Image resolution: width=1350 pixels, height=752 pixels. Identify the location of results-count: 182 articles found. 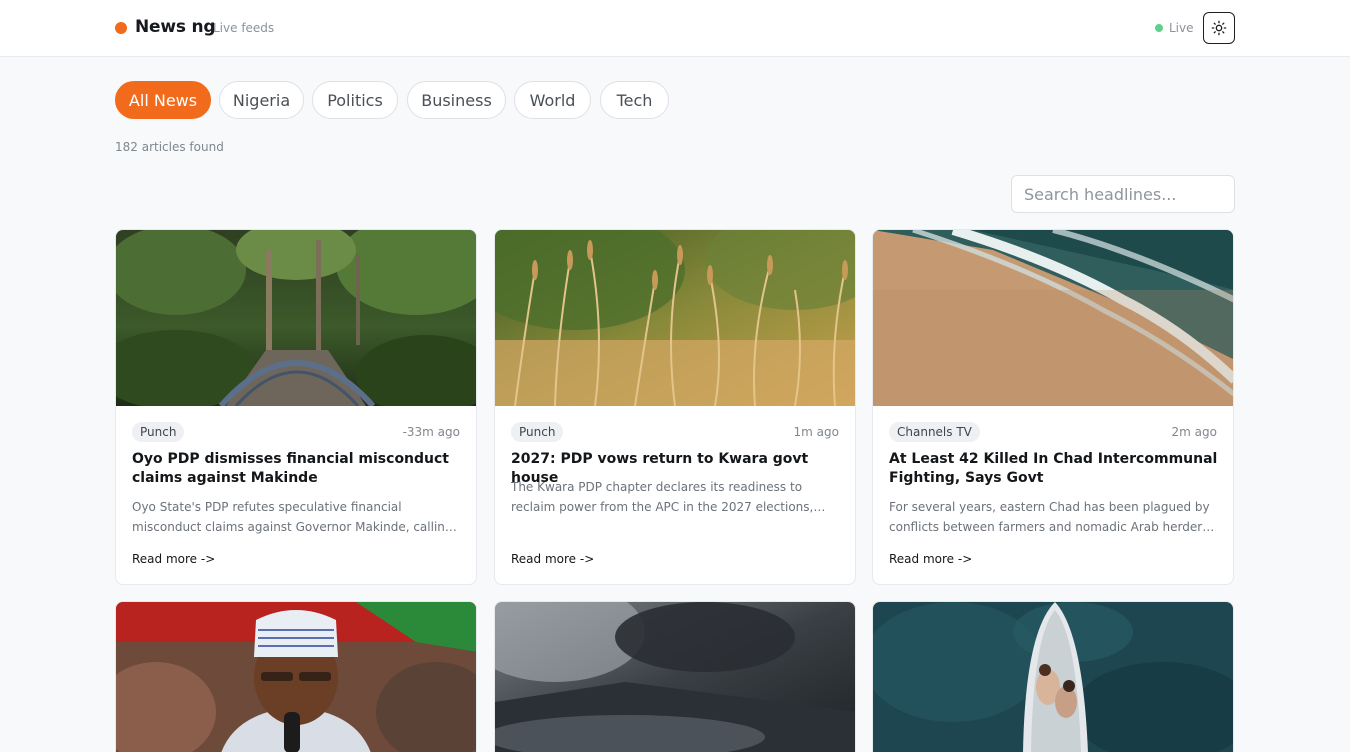
(169, 147).